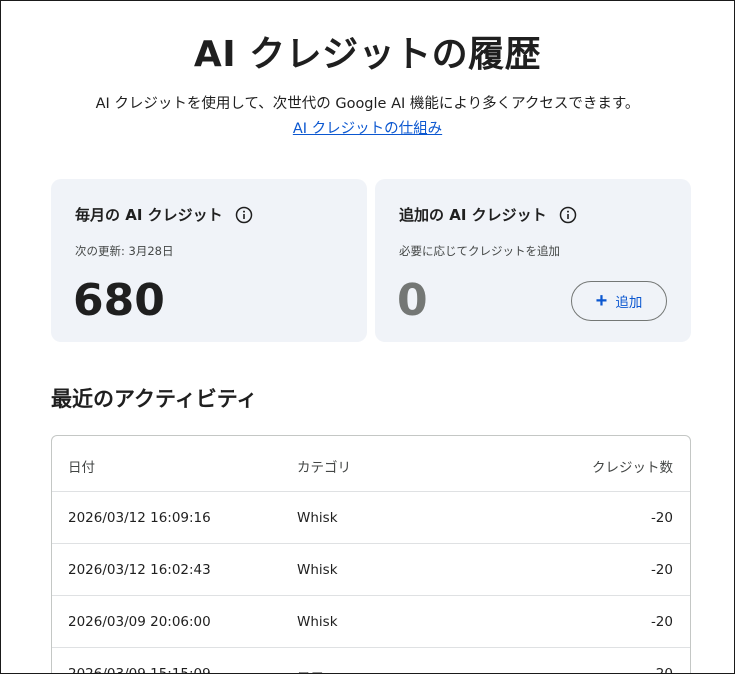  What do you see at coordinates (533, 260) in the screenshot?
I see `extra-credits-card: 追加の AI クレジット 必要に応じてクレジットを追加 0 + 追加` at bounding box center [533, 260].